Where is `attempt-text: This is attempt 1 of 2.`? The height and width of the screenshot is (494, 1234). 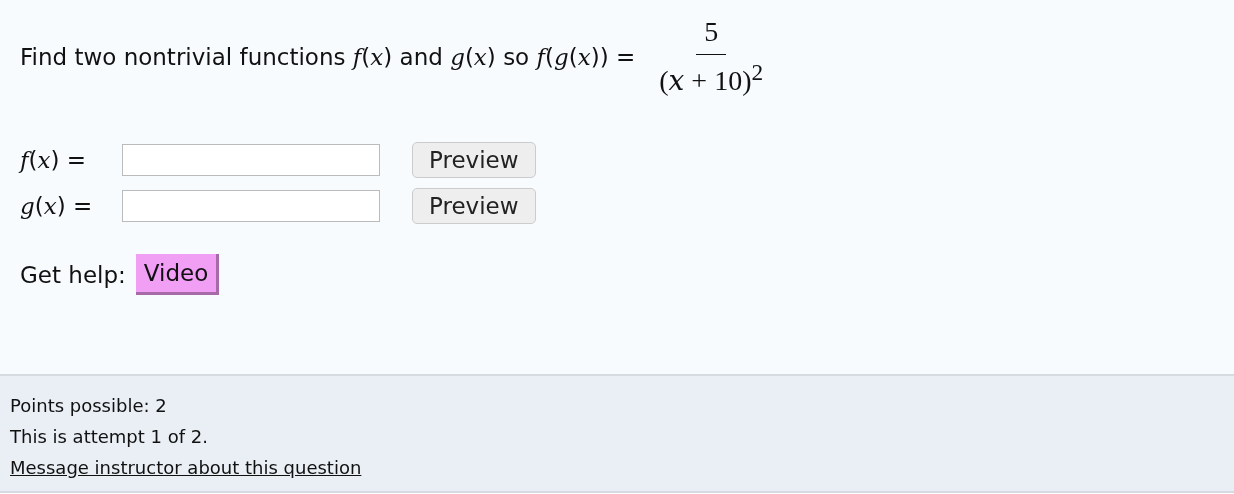
attempt-text: This is attempt 1 of 2. is located at coordinates (109, 437).